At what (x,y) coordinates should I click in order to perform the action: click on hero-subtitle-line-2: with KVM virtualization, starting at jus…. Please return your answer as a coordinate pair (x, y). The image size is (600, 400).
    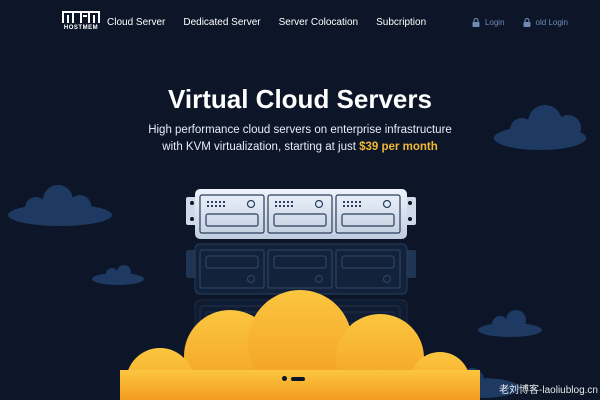
    Looking at the image, I should click on (300, 147).